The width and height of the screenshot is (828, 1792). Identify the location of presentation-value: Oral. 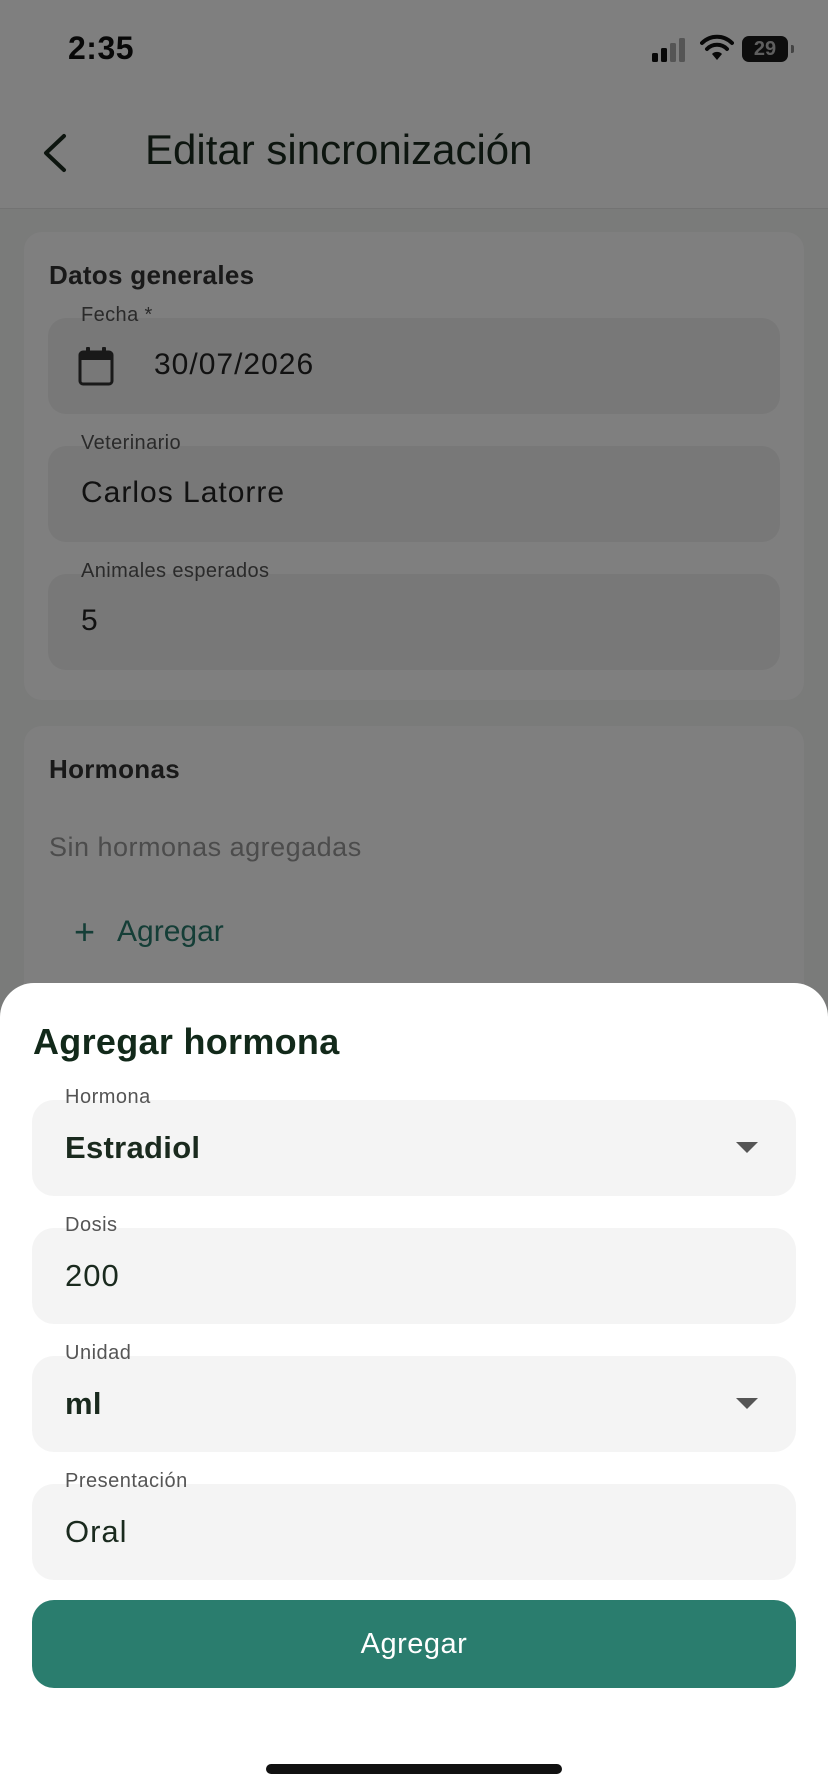
(96, 1531).